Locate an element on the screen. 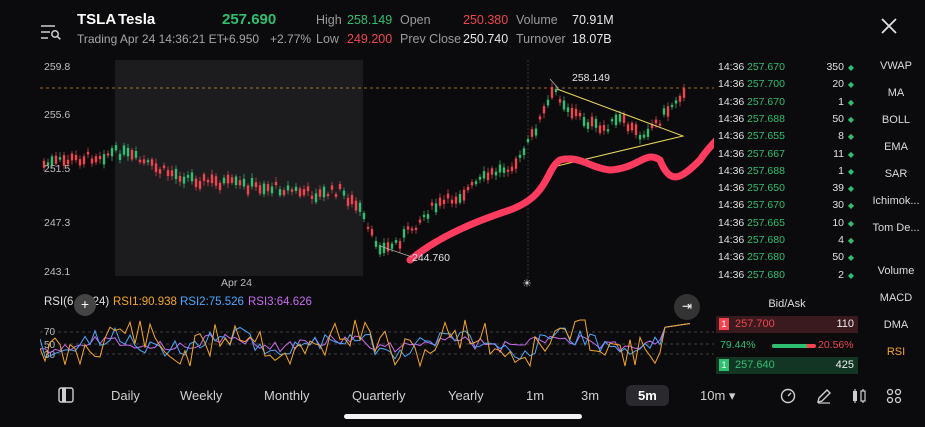  trade-time: 14:36 is located at coordinates (731, 84).